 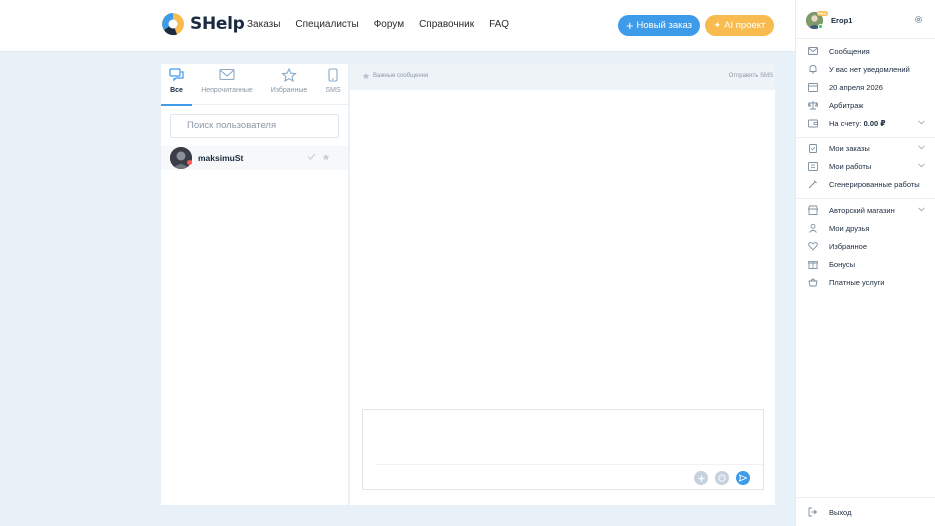 What do you see at coordinates (227, 84) in the screenshot?
I see `tab-unread: Непрочитанные` at bounding box center [227, 84].